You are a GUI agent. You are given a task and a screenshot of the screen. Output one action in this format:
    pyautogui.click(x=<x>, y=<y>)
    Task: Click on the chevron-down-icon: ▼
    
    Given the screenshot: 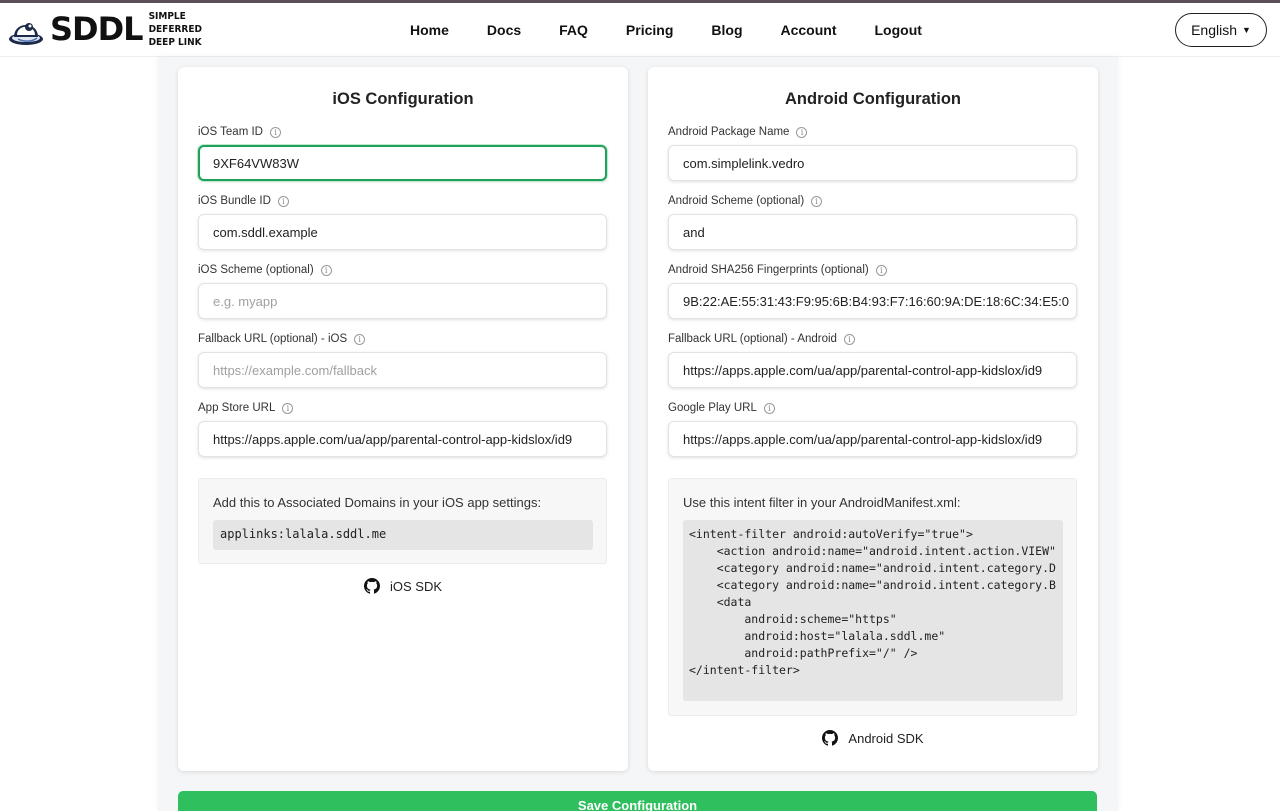 What is the action you would take?
    pyautogui.click(x=1246, y=30)
    